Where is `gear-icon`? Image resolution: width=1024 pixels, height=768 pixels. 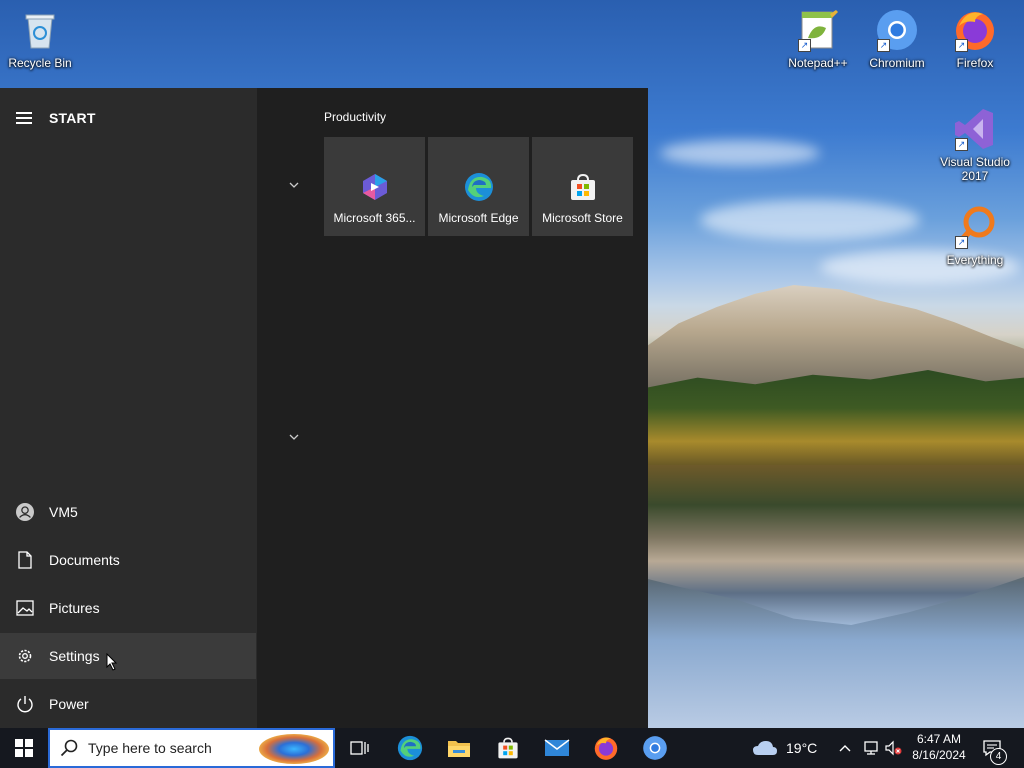
gear-icon is located at coordinates (25, 656).